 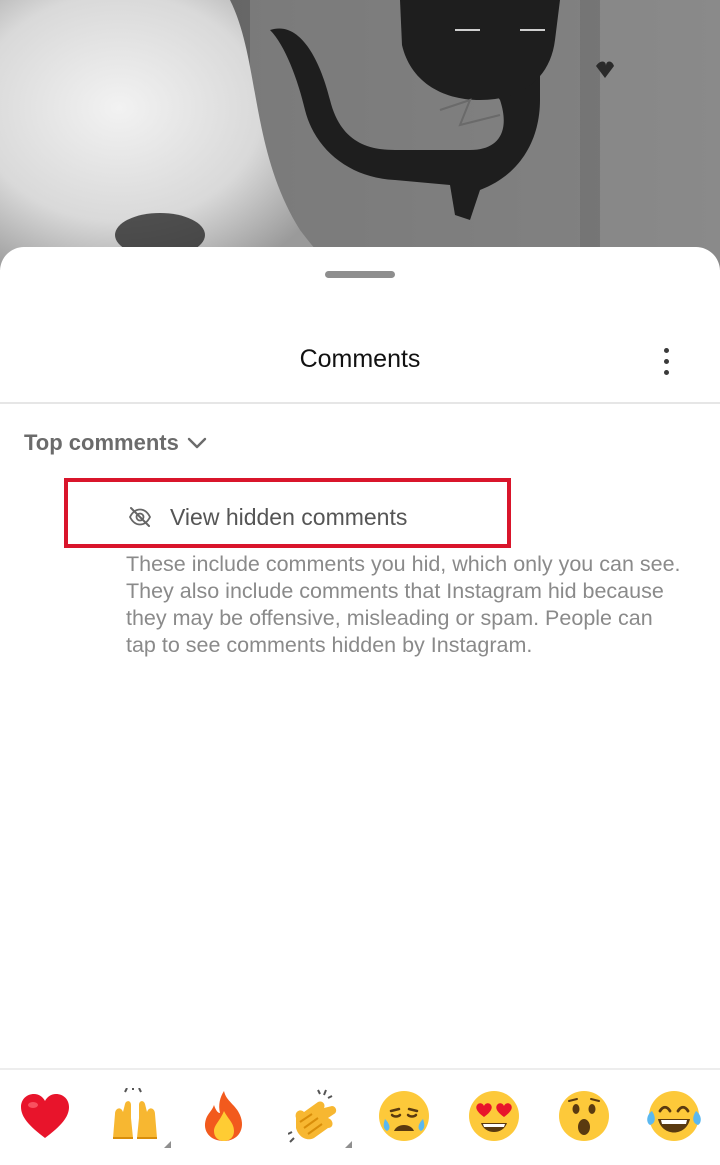 I want to click on sheet-header: Comments, so click(x=360, y=363).